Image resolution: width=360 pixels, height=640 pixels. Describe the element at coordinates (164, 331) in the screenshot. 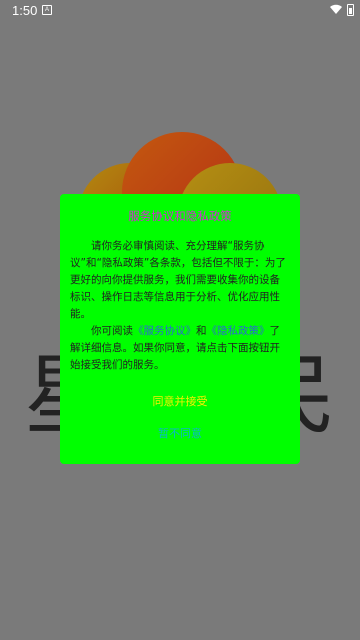

I see `service-agreement-link: 《服务协议》` at that location.